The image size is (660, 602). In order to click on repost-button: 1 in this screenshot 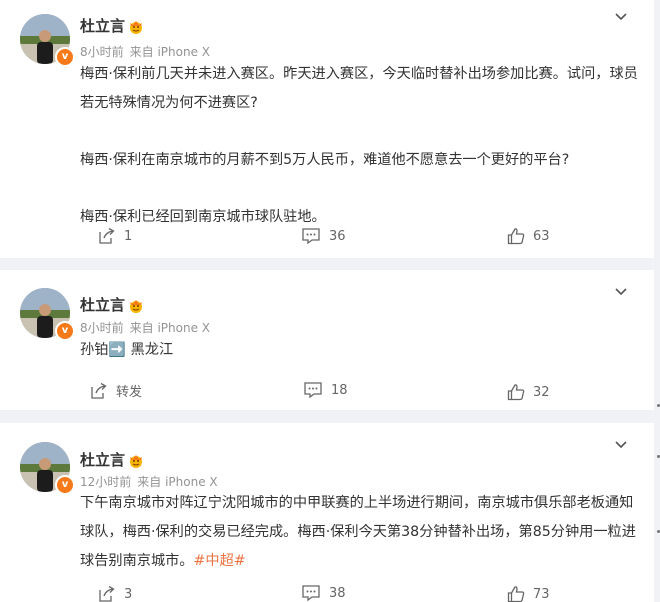, I will do `click(115, 236)`.